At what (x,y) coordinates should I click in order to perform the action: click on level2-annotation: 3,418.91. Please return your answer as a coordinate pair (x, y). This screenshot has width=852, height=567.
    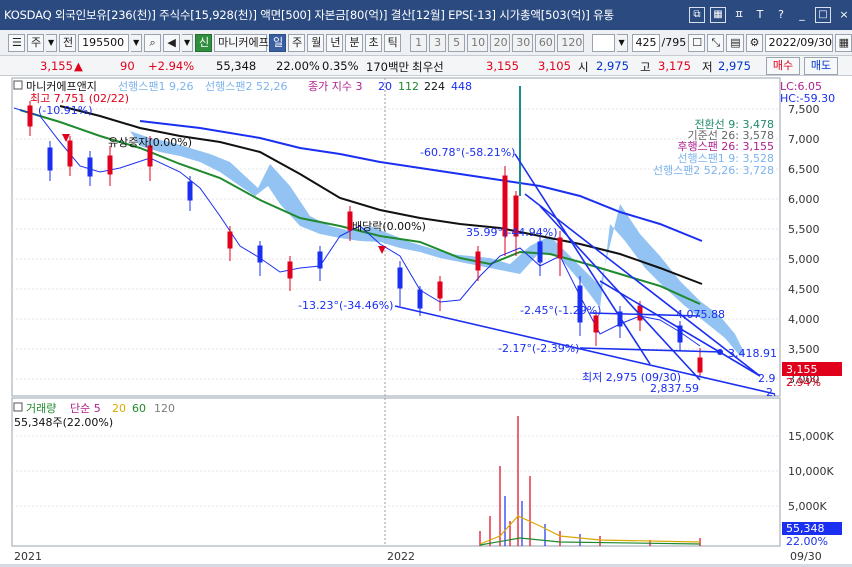
    Looking at the image, I should click on (752, 353).